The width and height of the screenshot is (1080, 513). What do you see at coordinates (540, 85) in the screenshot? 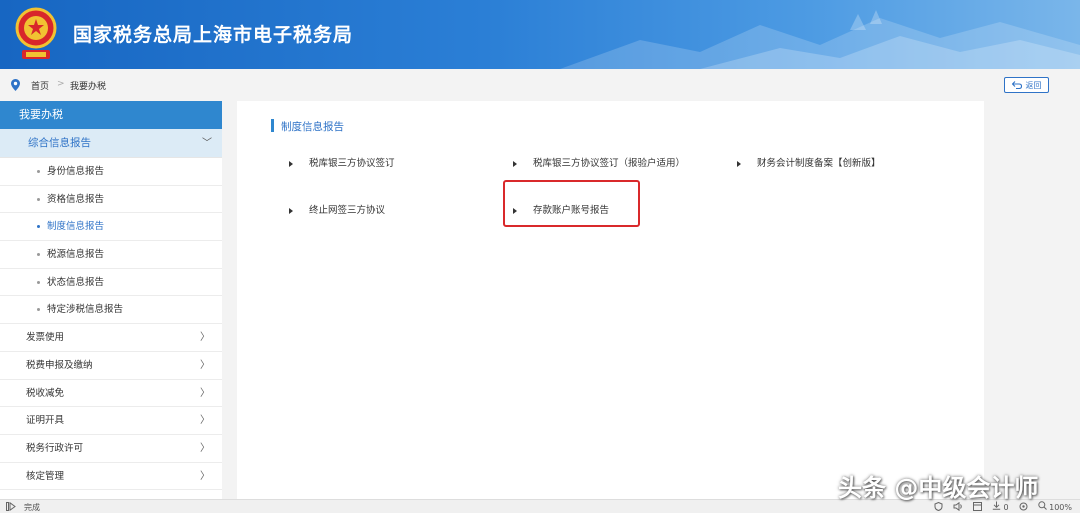
I see `breadcrumb: 首页 > 我要办税 返回` at bounding box center [540, 85].